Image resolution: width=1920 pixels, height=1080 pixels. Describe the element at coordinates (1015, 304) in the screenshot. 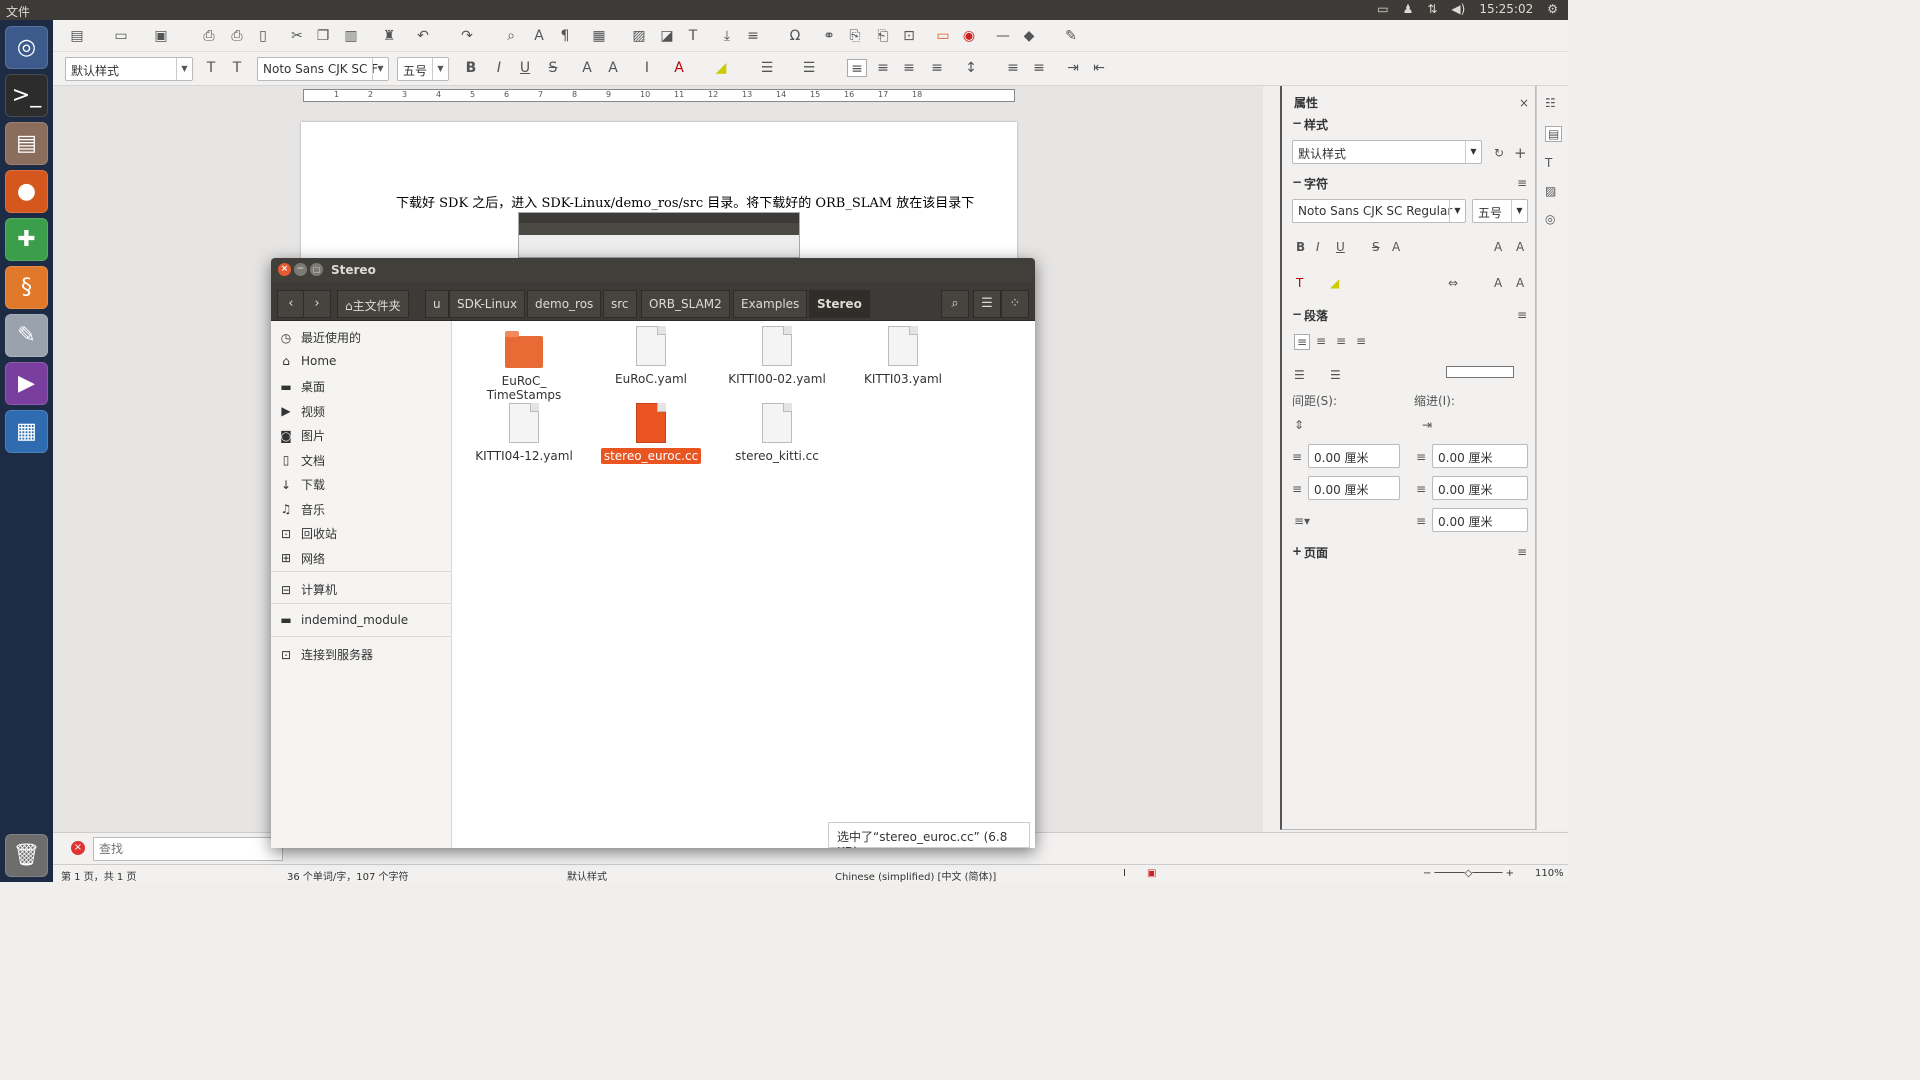

I see `grid-view-icon: ⁘` at that location.